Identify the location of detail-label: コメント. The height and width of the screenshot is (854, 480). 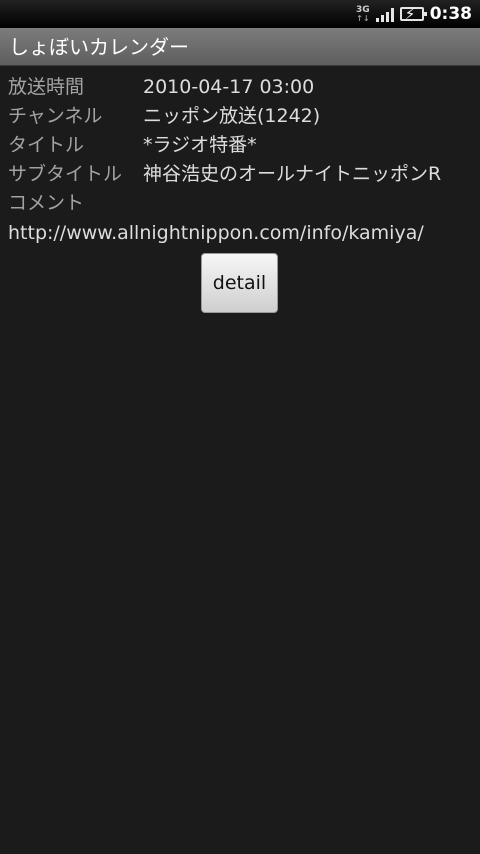
(46, 203).